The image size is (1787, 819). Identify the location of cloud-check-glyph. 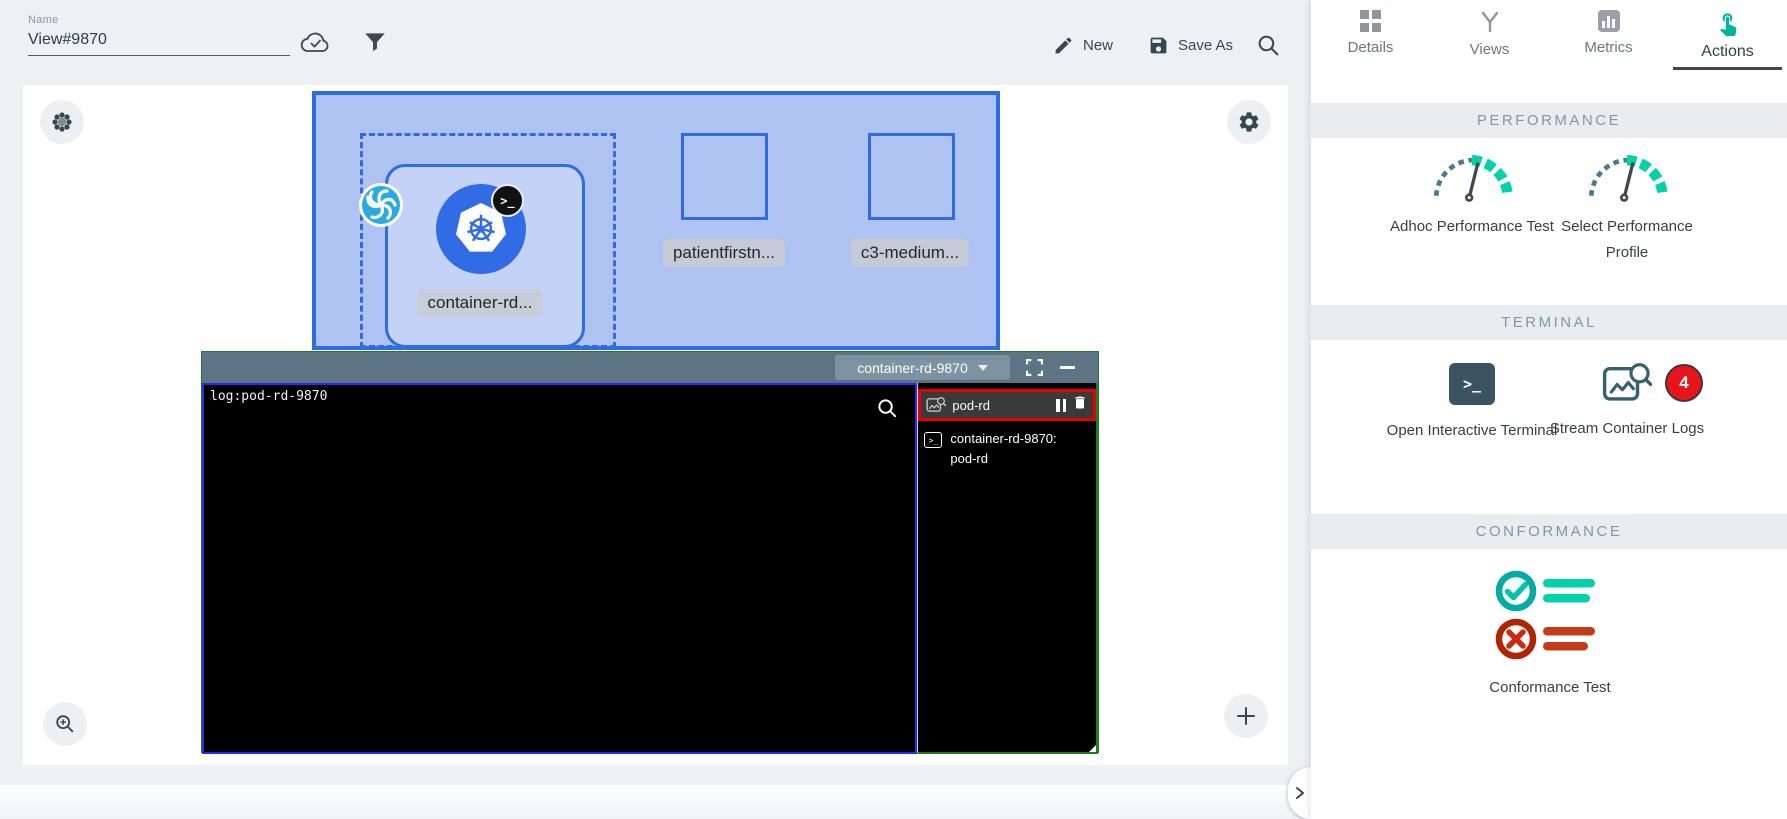
(314, 42).